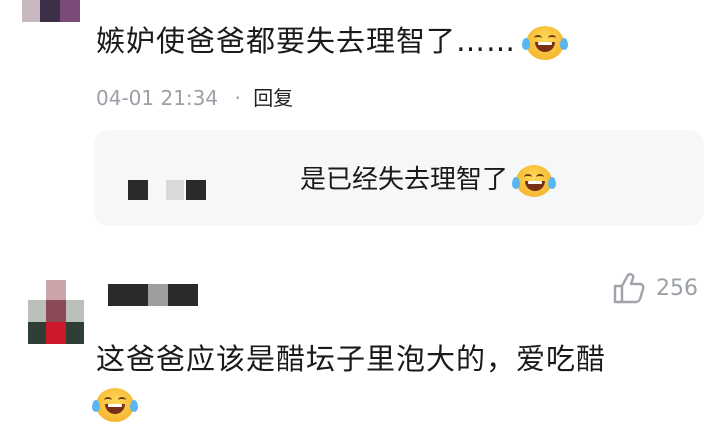 The width and height of the screenshot is (718, 433). I want to click on avatar, so click(56, 312).